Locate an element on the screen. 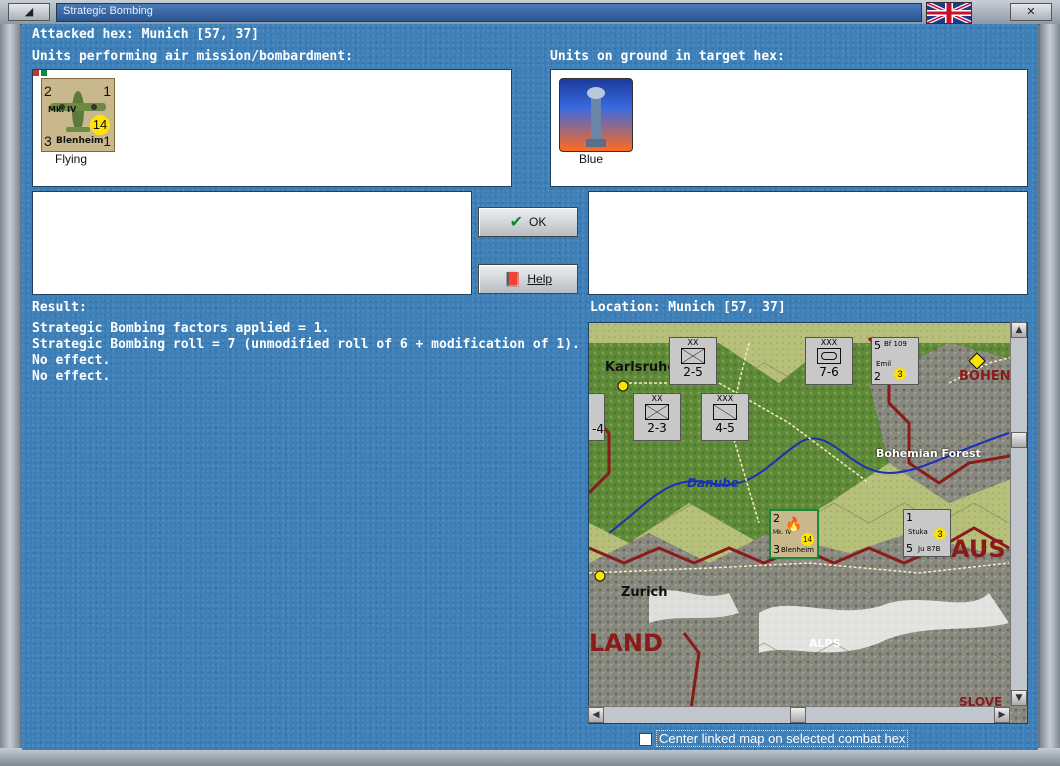 Image resolution: width=1060 pixels, height=766 pixels. map-label-karlsruhe: Karlsruhe is located at coordinates (641, 367).